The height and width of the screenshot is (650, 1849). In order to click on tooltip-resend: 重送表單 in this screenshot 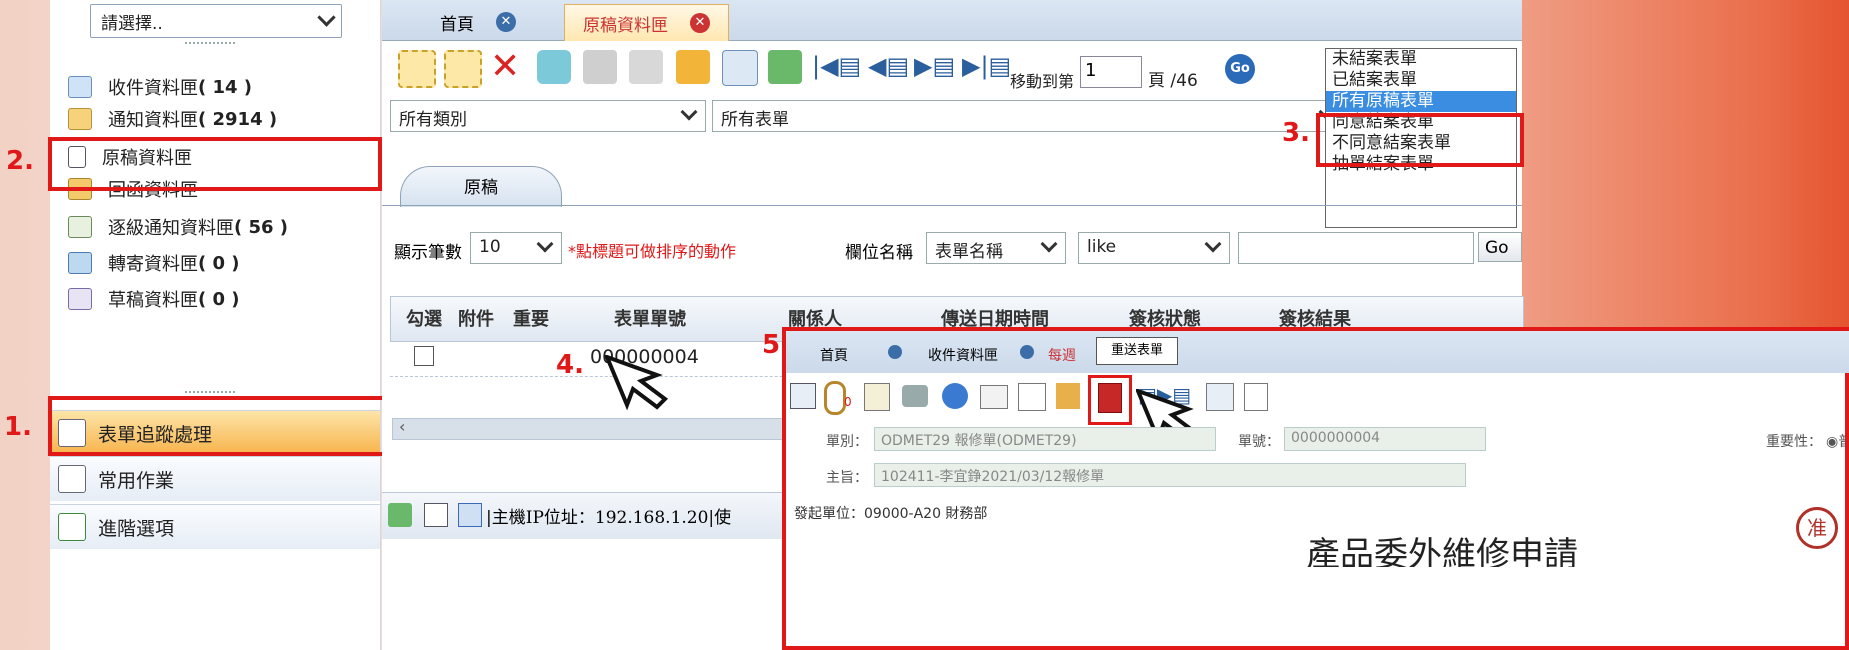, I will do `click(1137, 351)`.